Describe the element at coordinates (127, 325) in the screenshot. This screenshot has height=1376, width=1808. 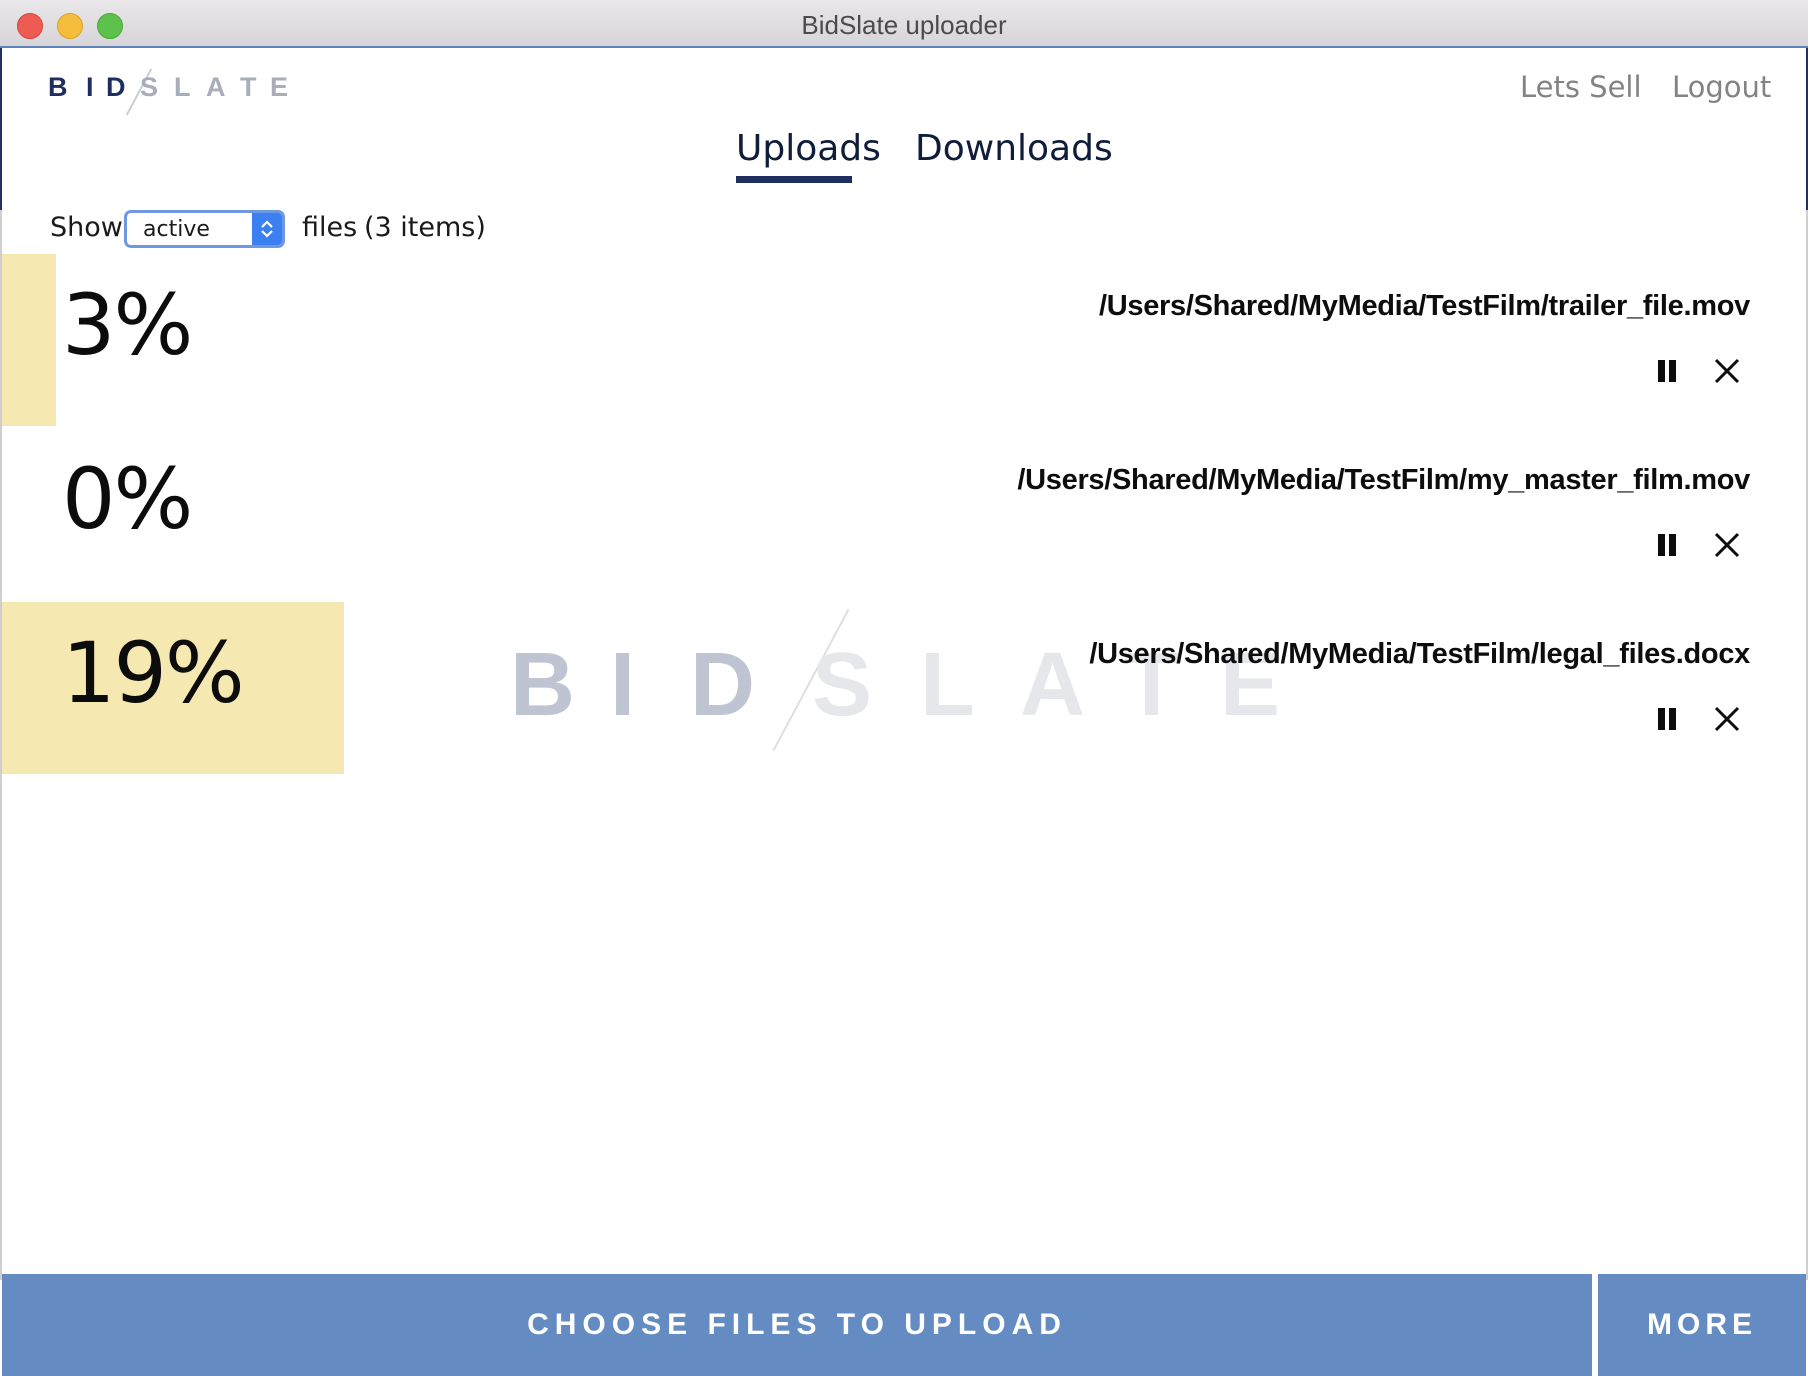
I see `upload-percent: 3%` at that location.